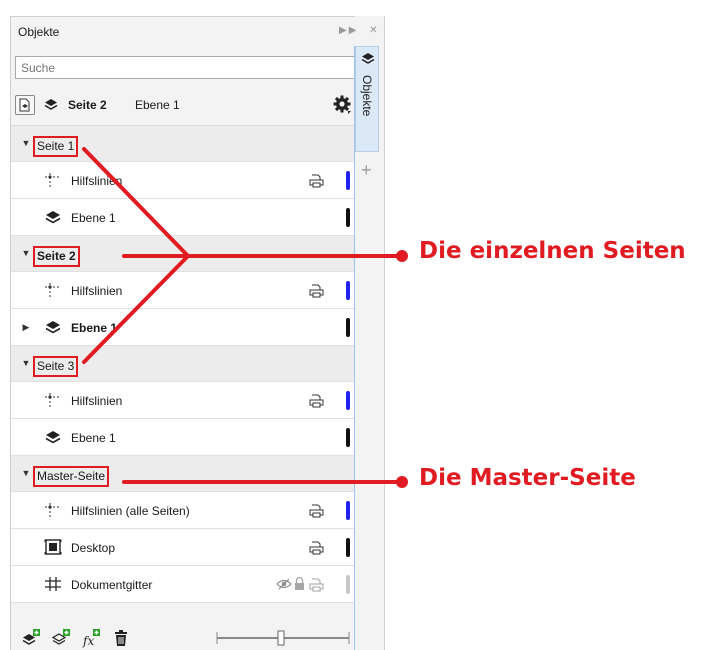 Image resolution: width=713 pixels, height=650 pixels. What do you see at coordinates (354, 348) in the screenshot?
I see `docker-divider` at bounding box center [354, 348].